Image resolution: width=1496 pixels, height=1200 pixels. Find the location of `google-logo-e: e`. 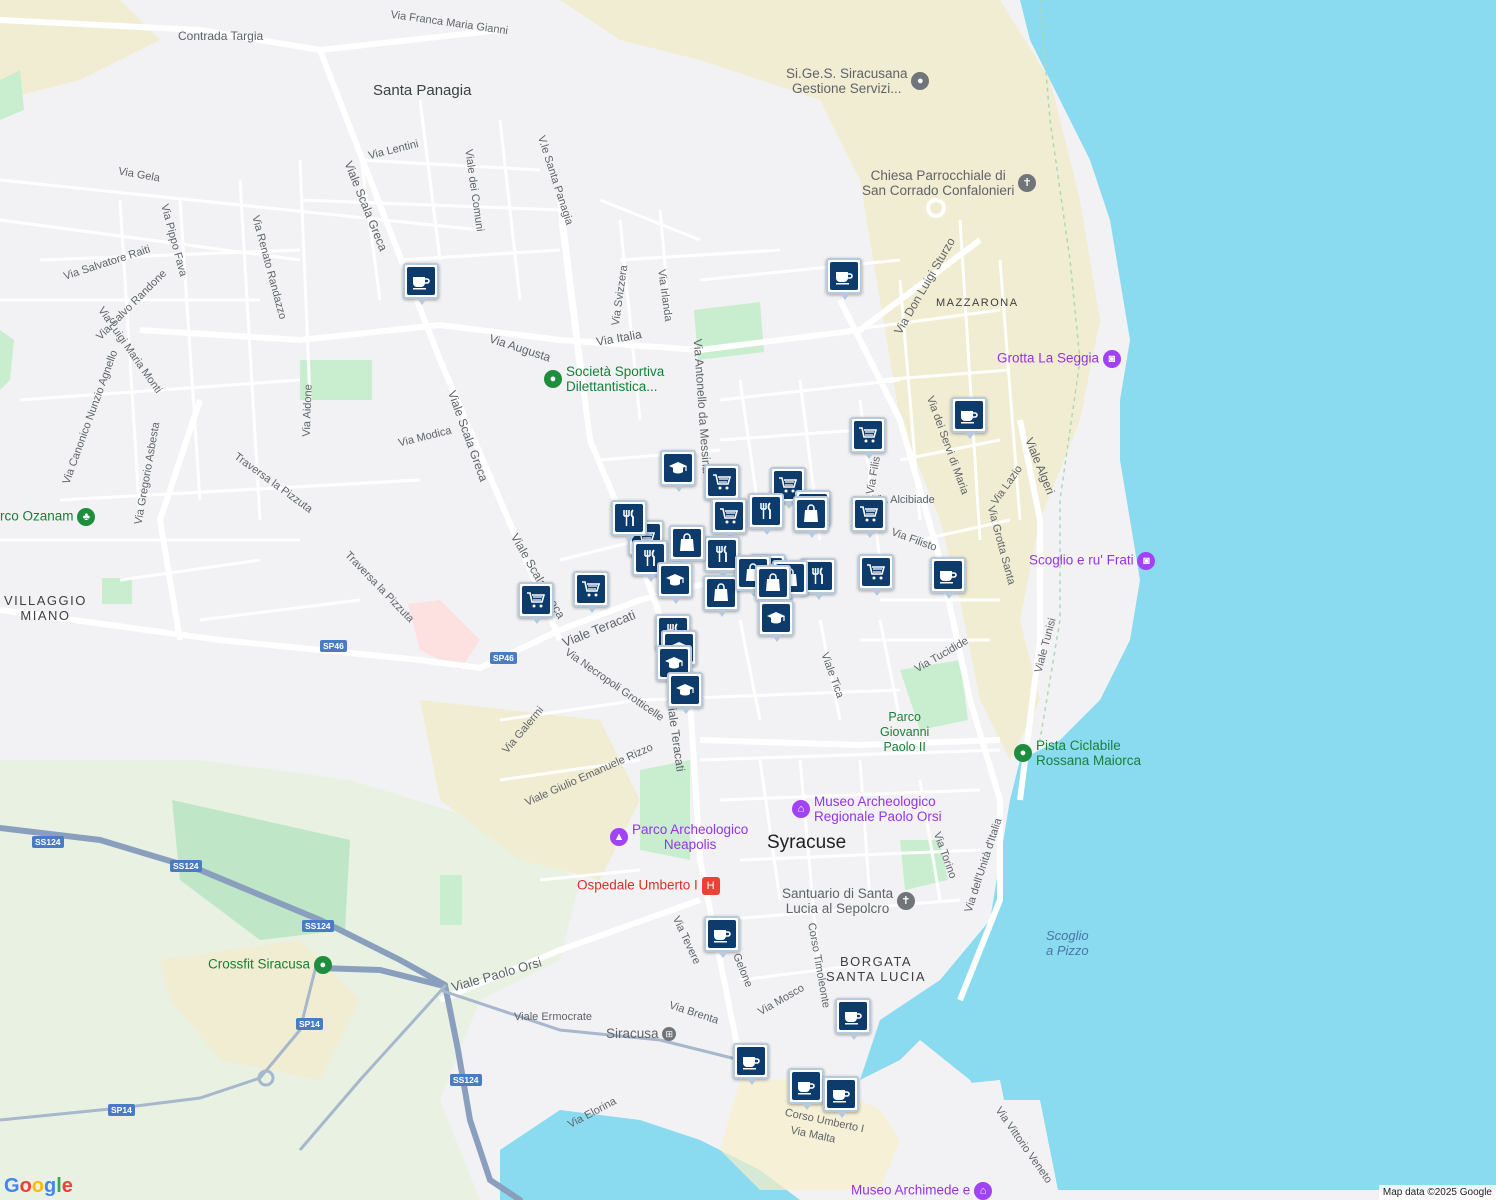

google-logo-e: e is located at coordinates (67, 1186).